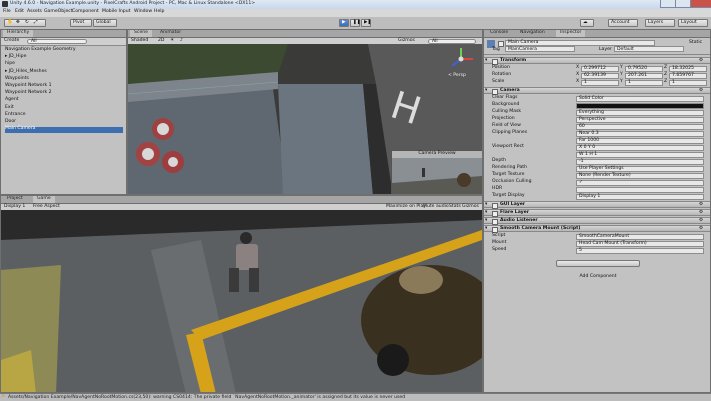  What do you see at coordinates (640, 175) in the screenshot?
I see `property-value-field: None (Render Texture)` at bounding box center [640, 175].